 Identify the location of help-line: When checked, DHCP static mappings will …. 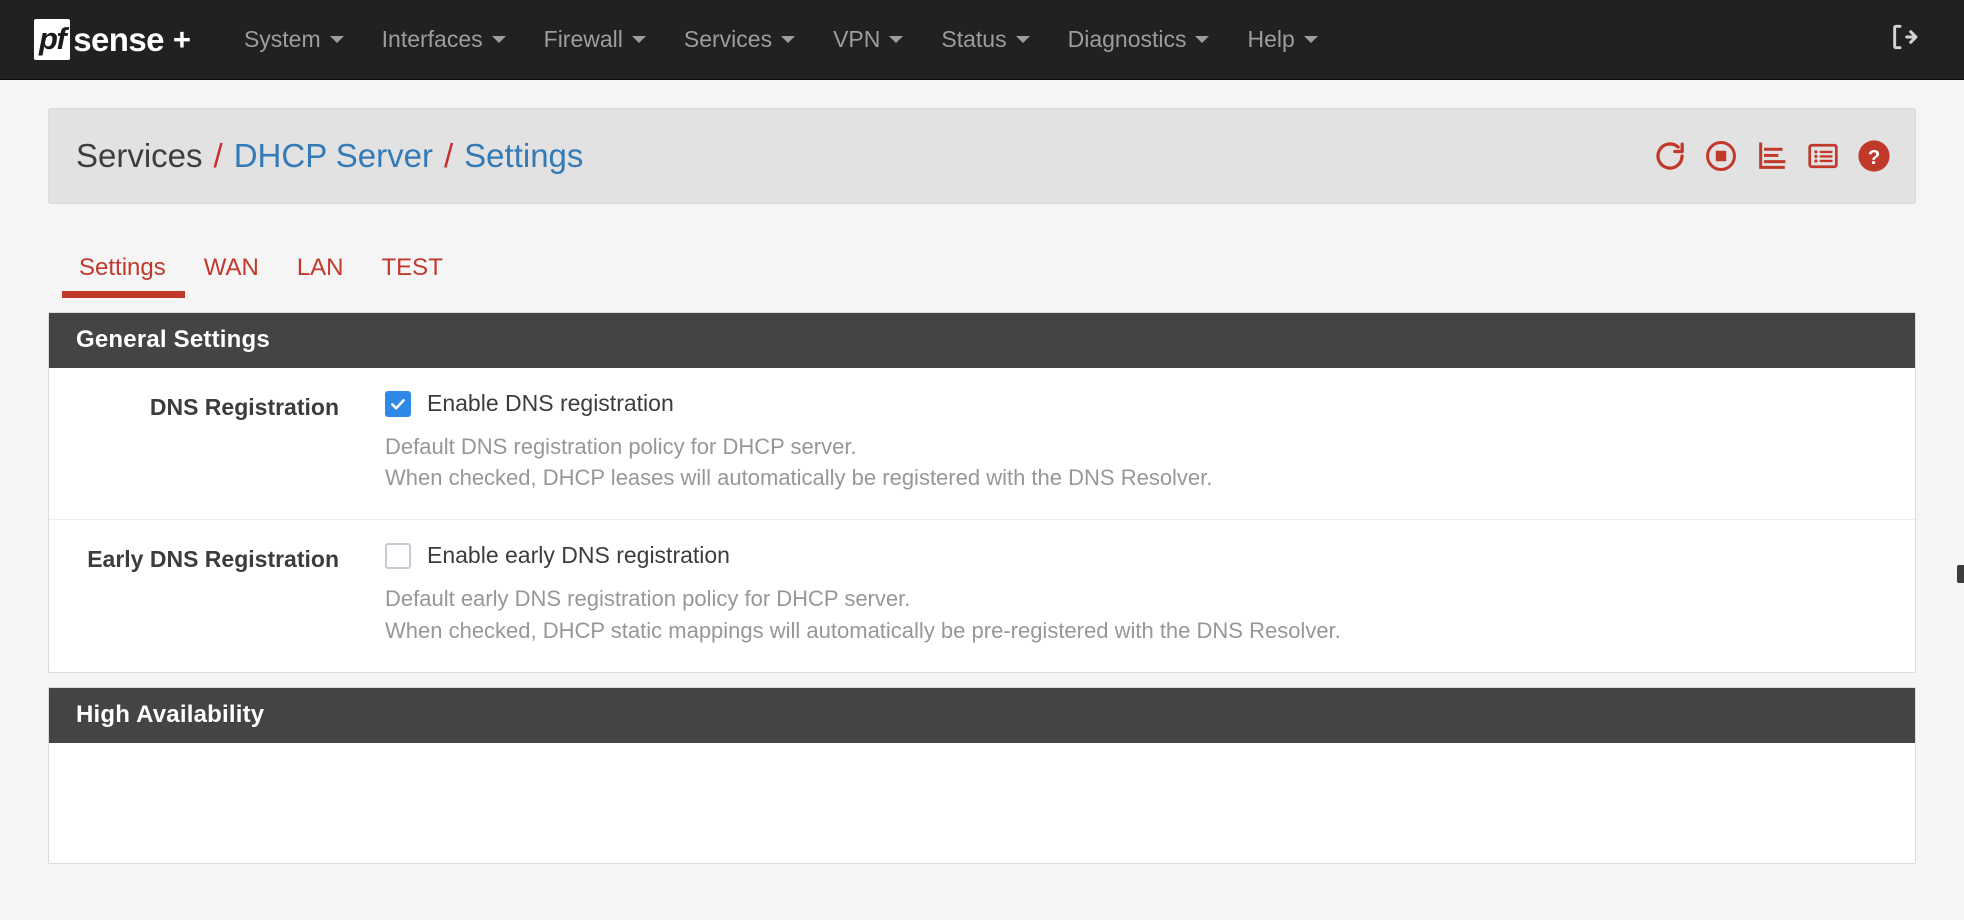
(863, 630).